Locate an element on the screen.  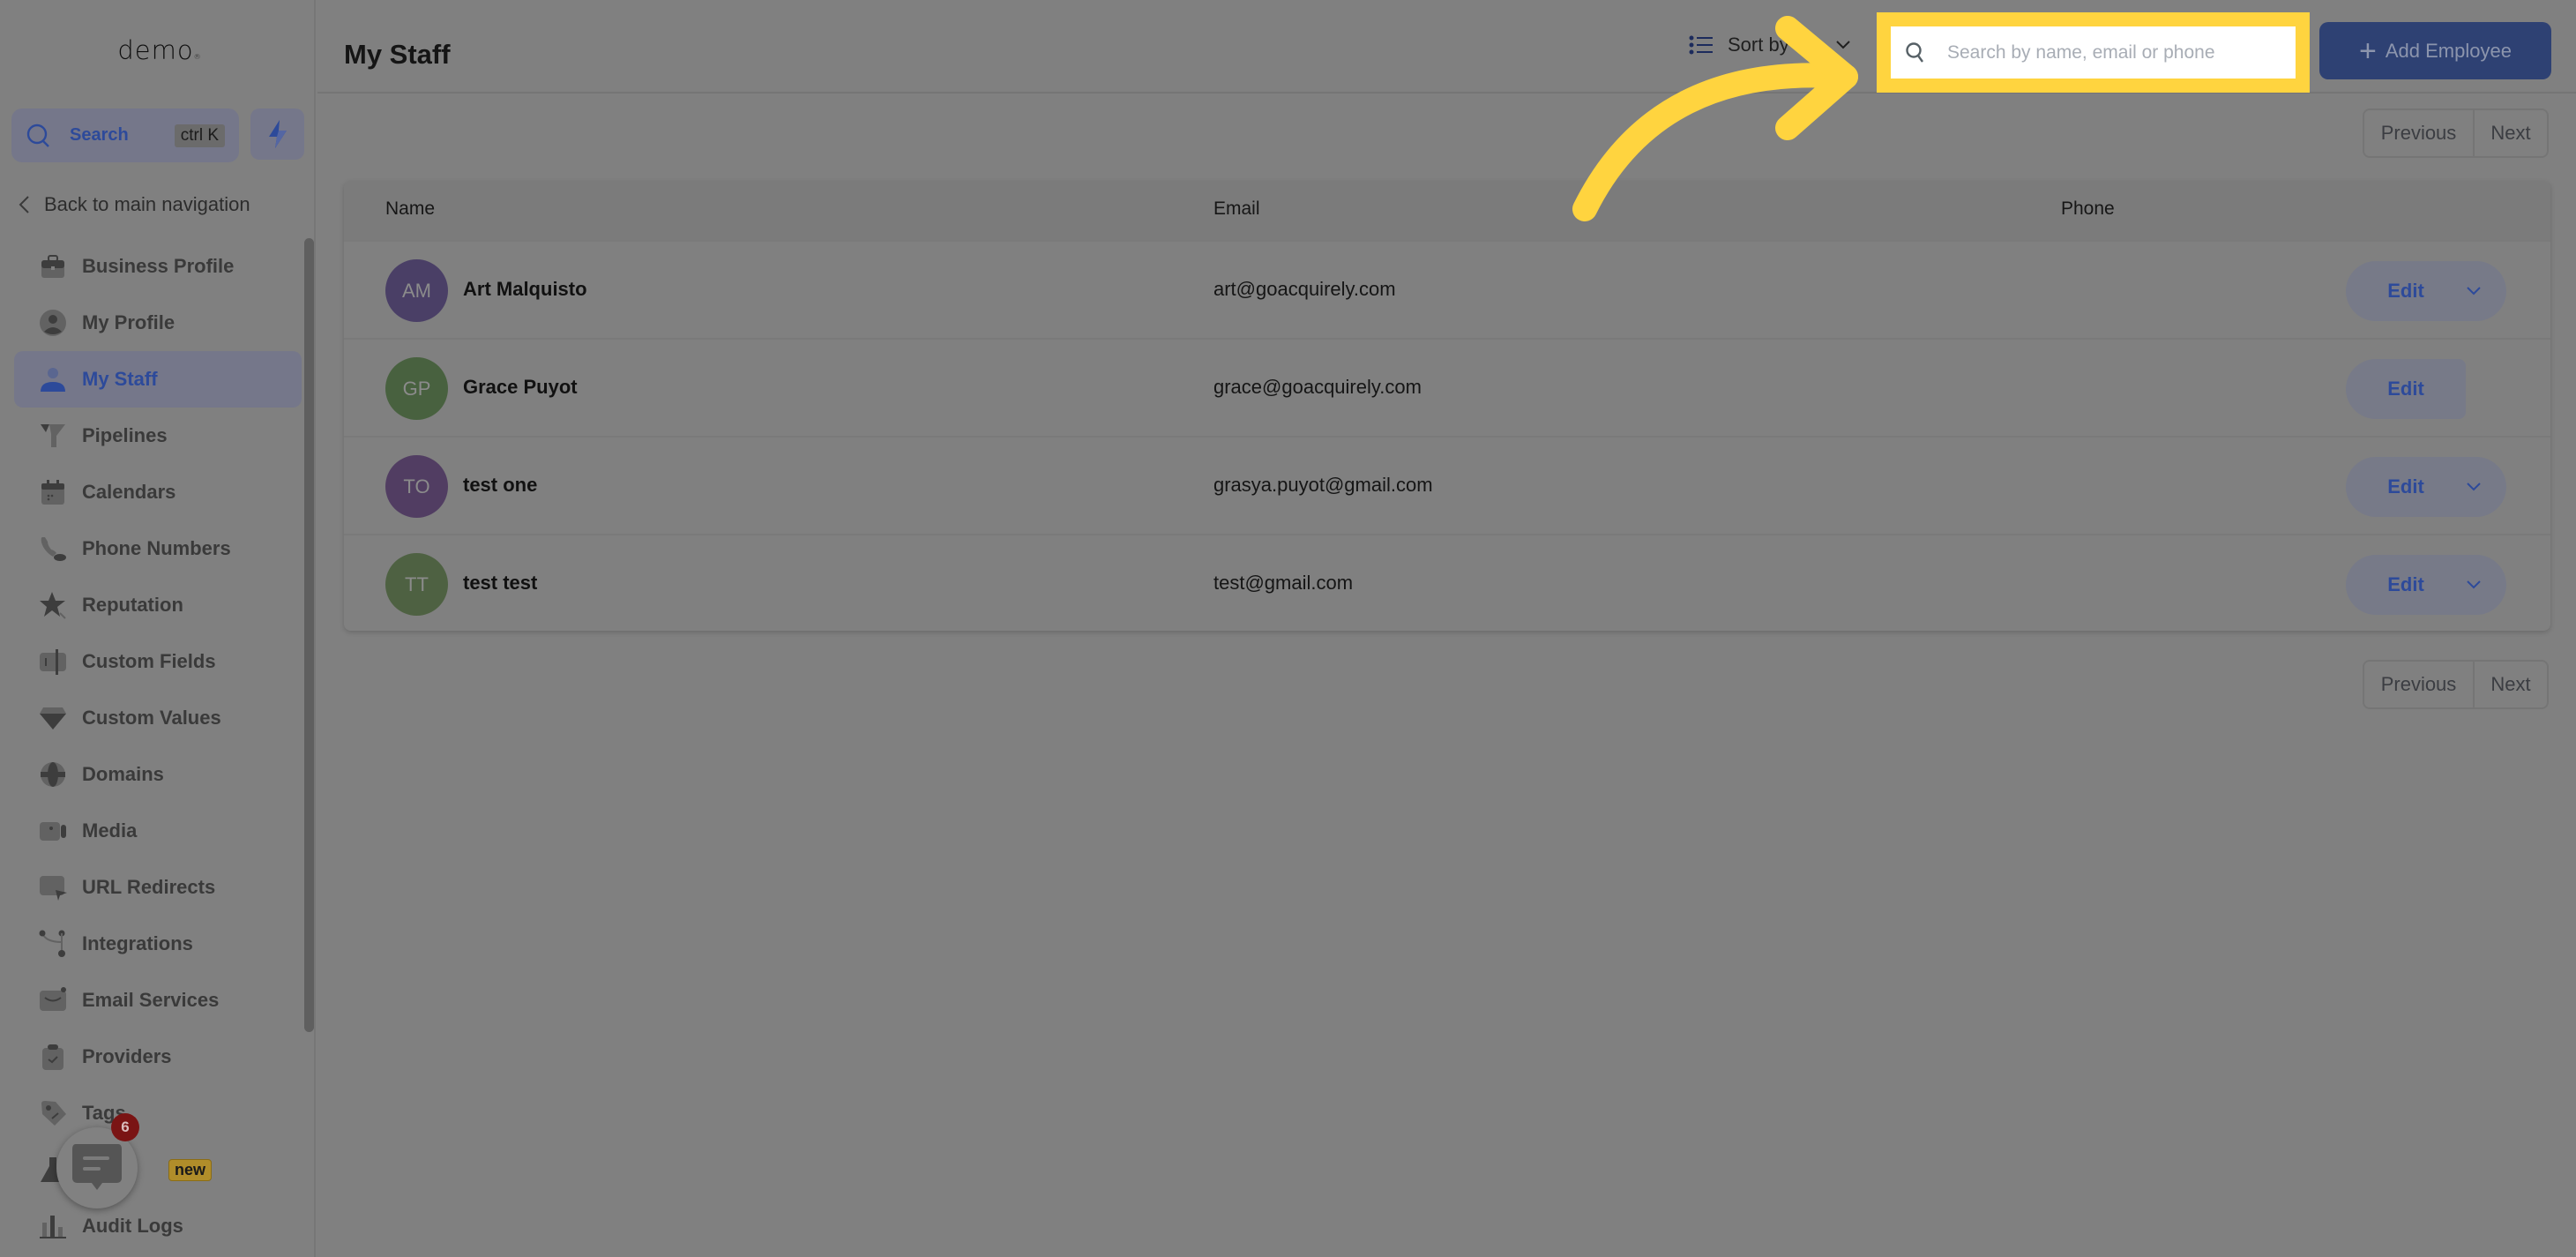
video-icon is located at coordinates (53, 831).